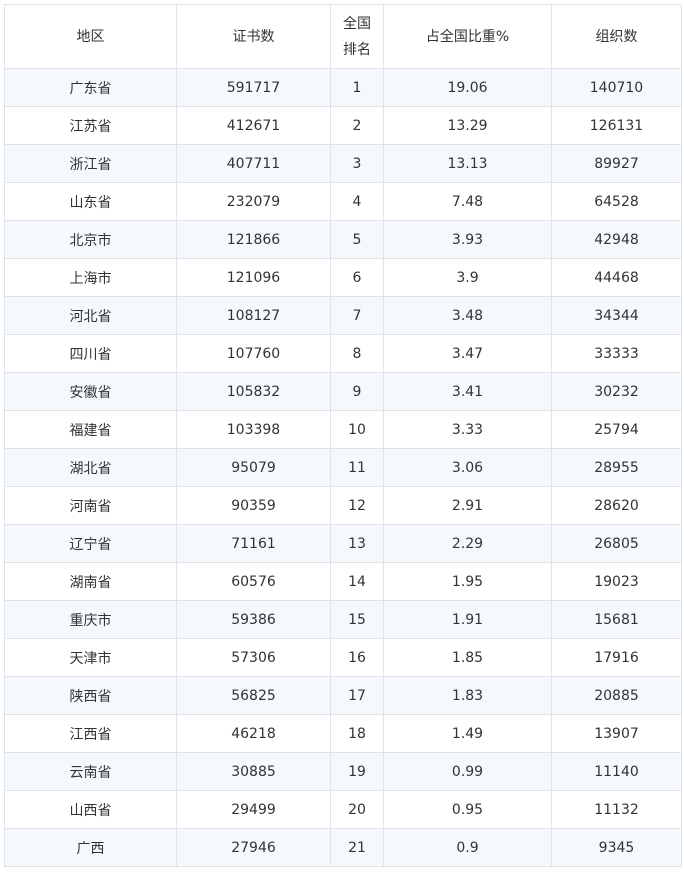  Describe the element at coordinates (616, 353) in the screenshot. I see `cell-organizations: 33333` at that location.